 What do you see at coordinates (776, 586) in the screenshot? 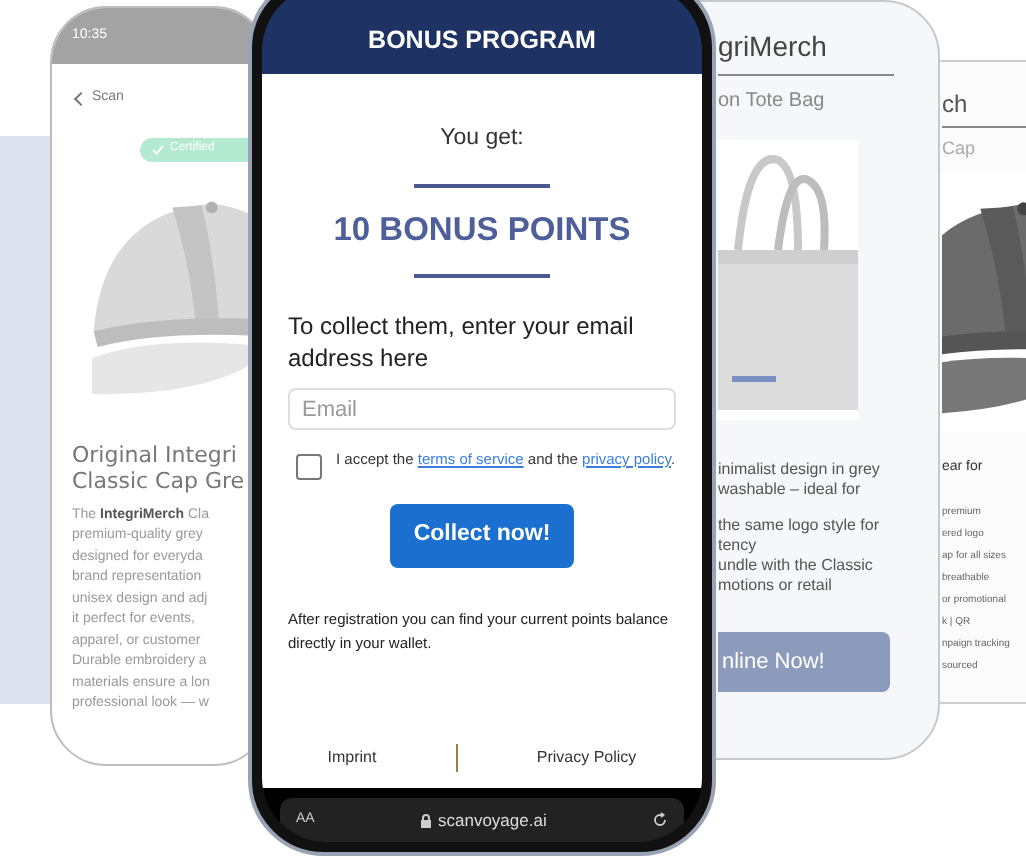
I see `description-line: motions or retail` at bounding box center [776, 586].